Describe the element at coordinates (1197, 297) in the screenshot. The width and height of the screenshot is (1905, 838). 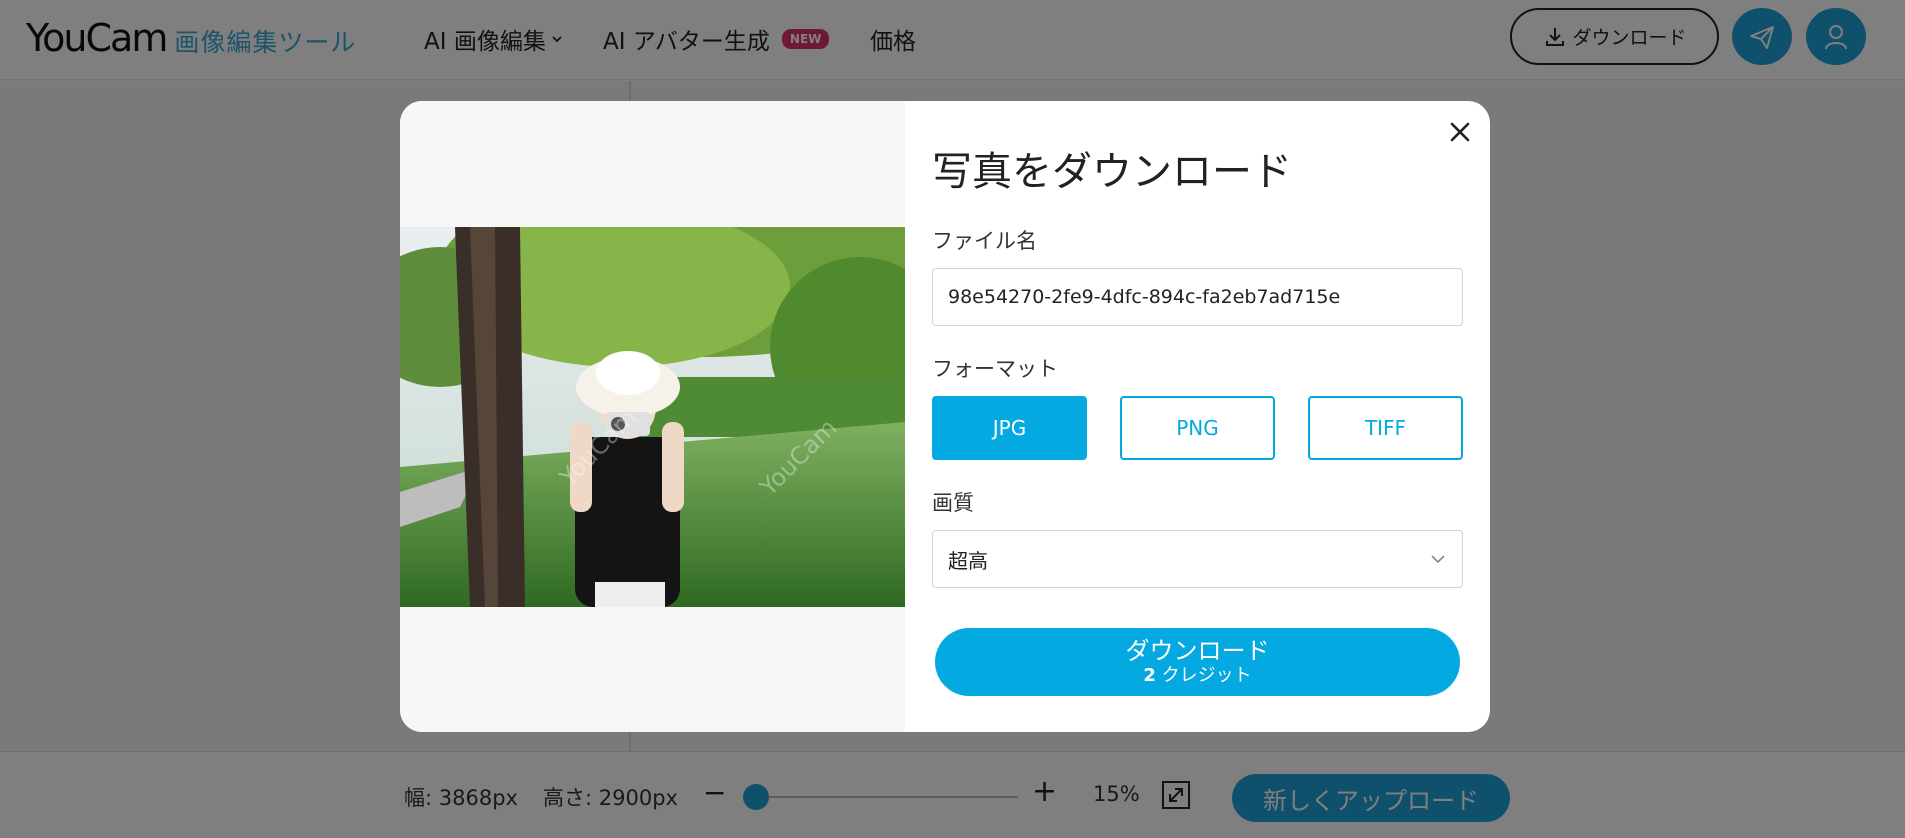
I see `file-name-input` at that location.